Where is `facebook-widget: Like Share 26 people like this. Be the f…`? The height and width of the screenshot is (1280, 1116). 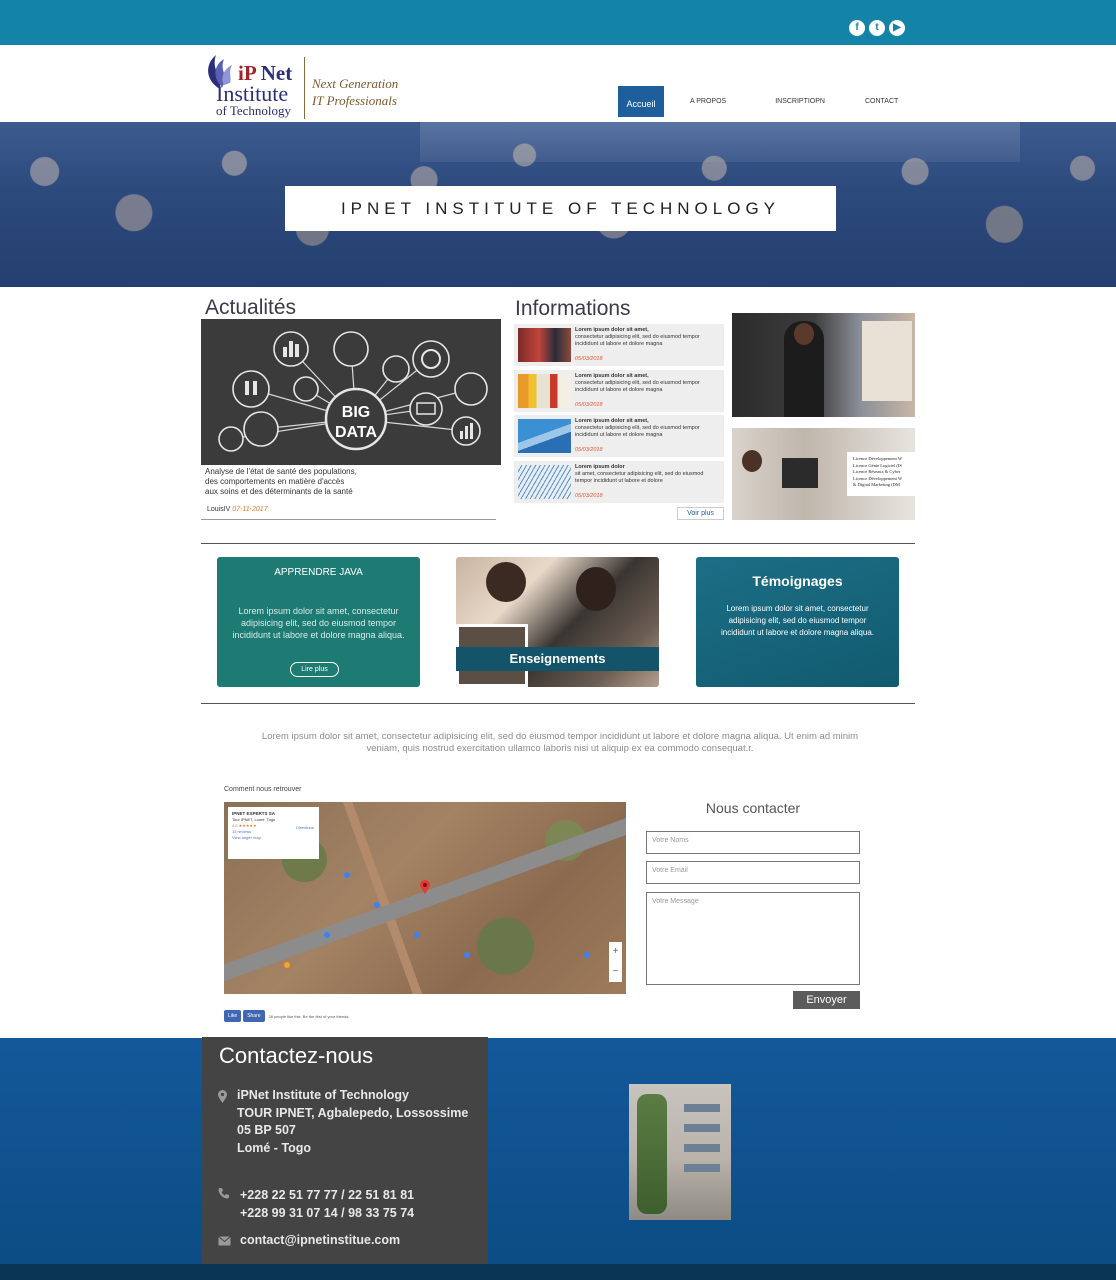 facebook-widget: Like Share 26 people like this. Be the f… is located at coordinates (286, 1016).